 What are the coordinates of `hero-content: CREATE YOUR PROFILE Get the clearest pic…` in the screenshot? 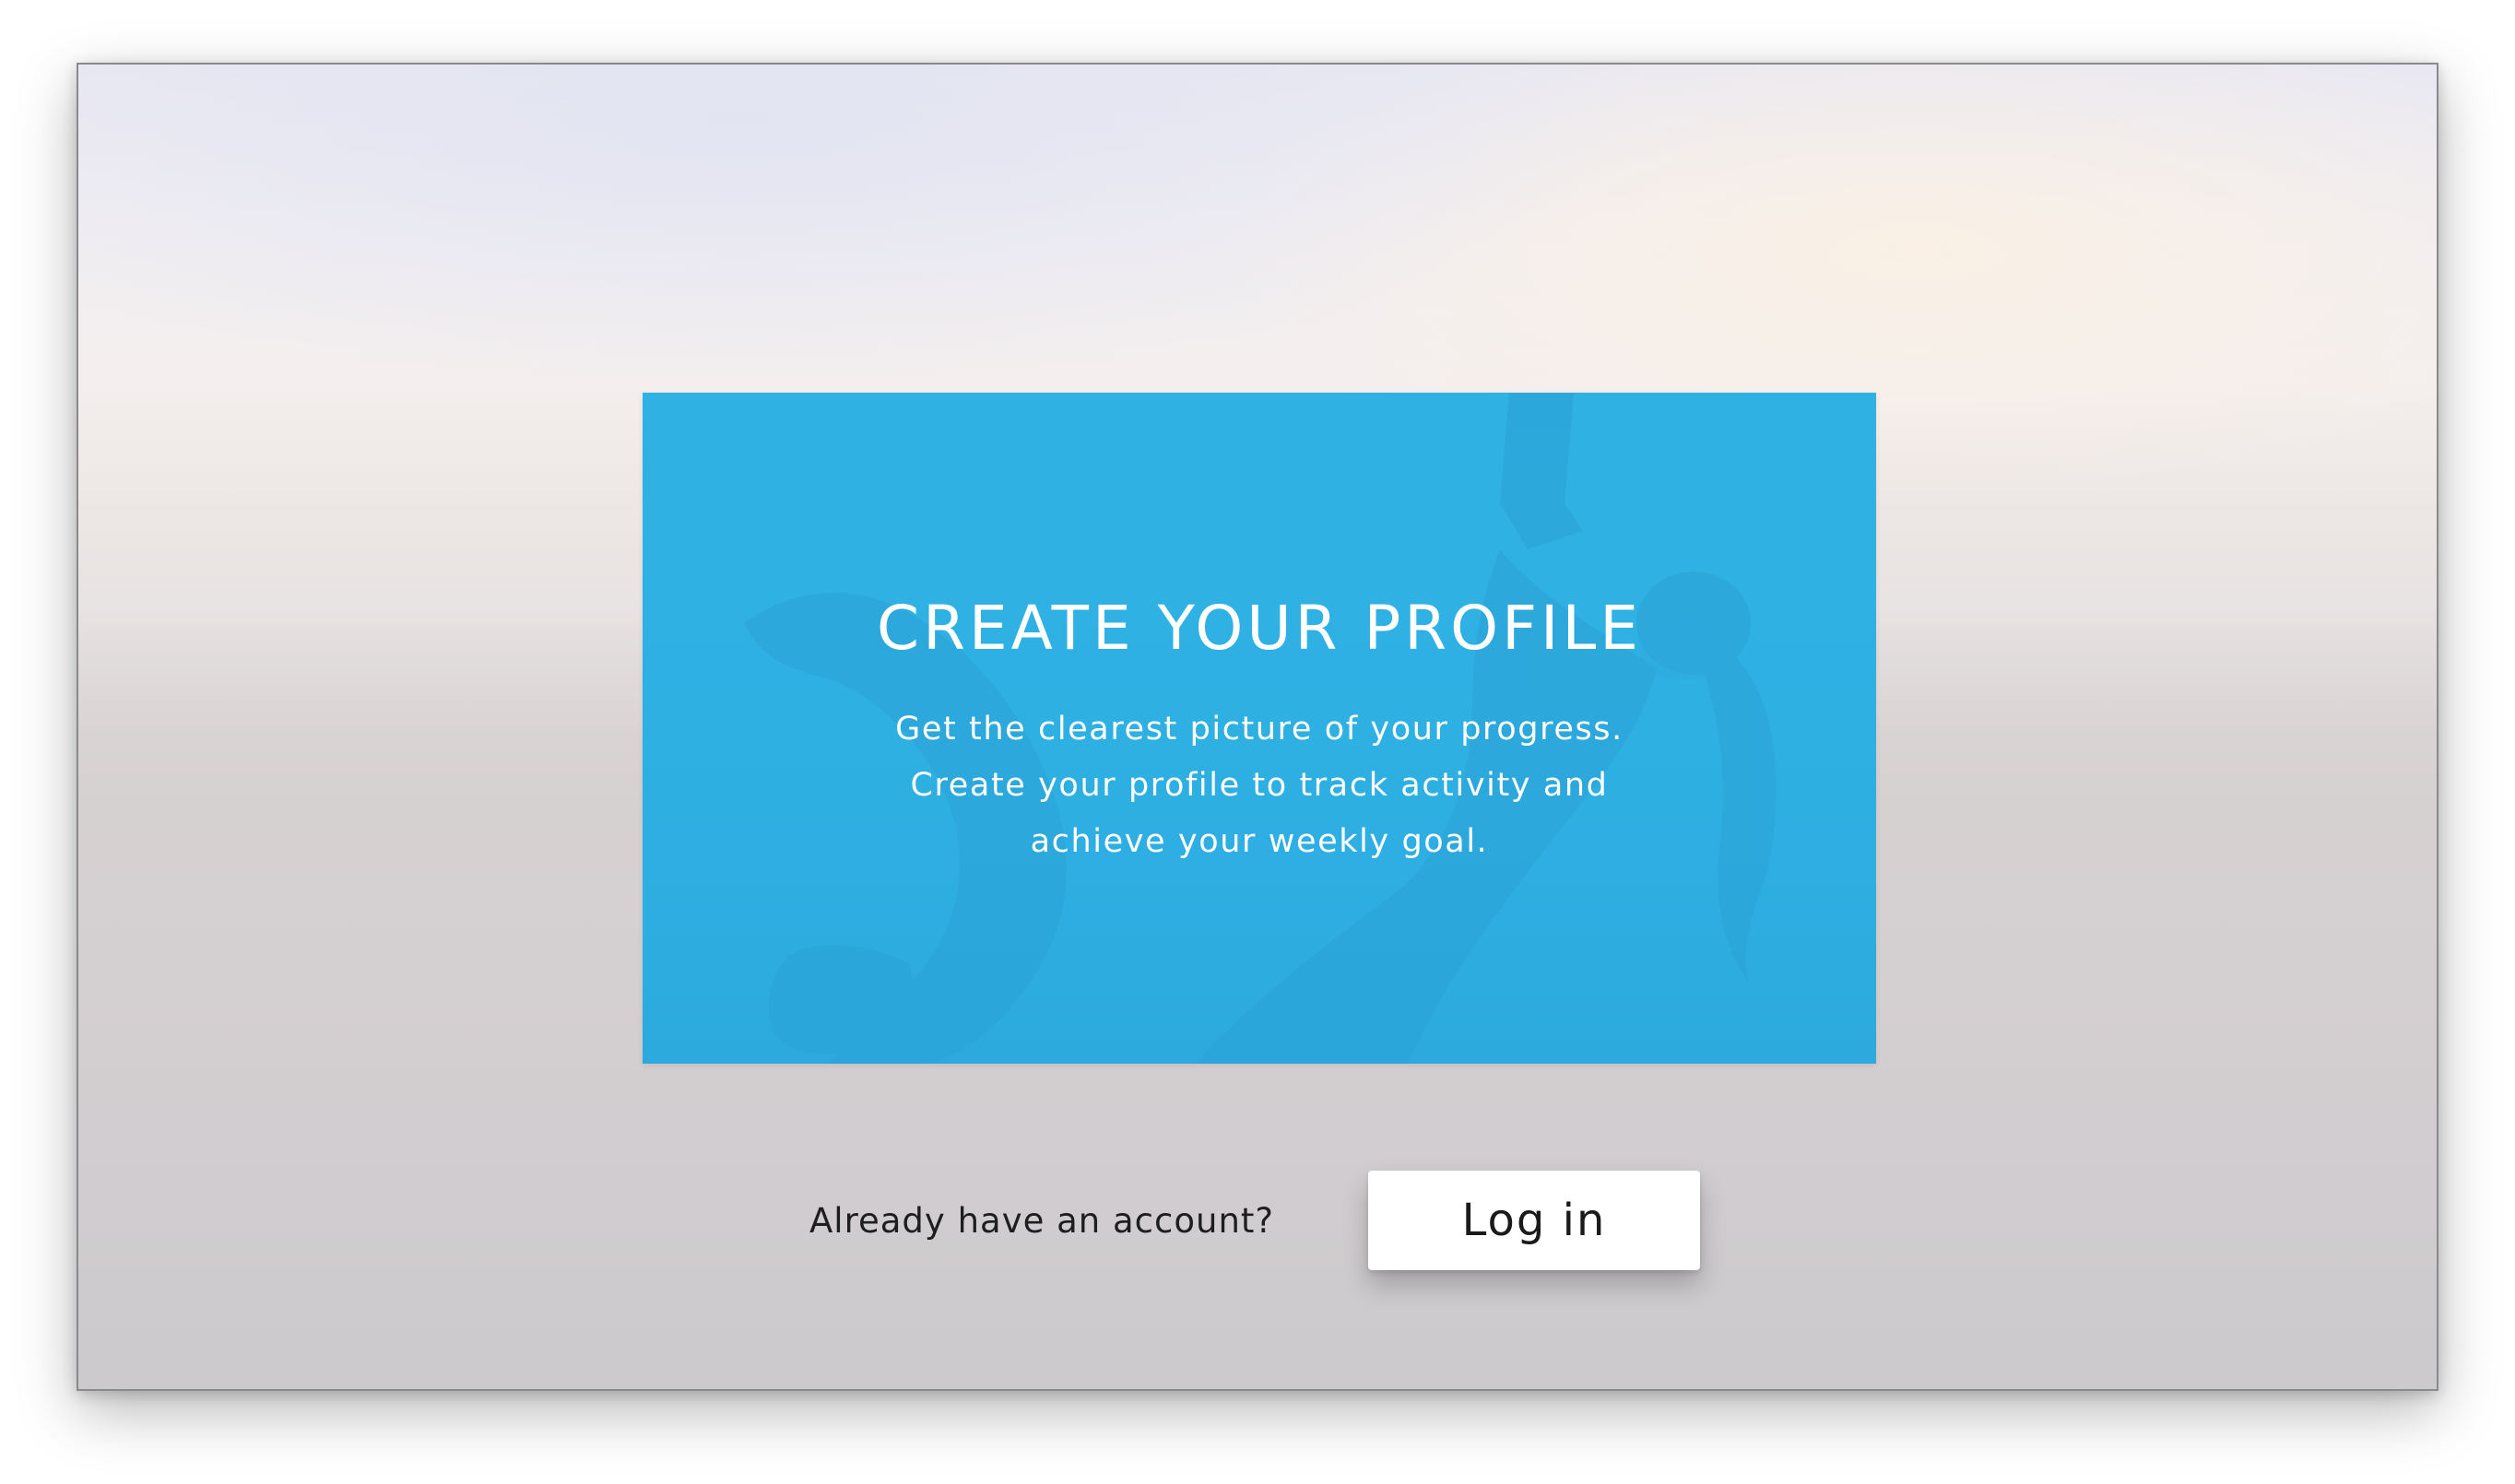 It's located at (1259, 733).